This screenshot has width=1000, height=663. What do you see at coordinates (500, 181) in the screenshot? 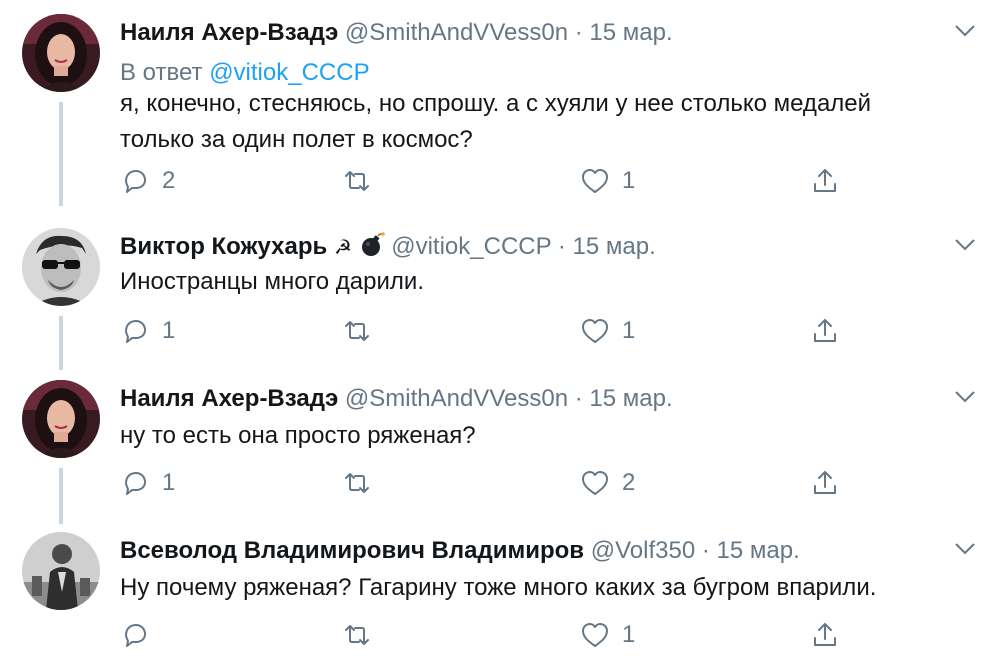
I see `action-bar: 2 1` at bounding box center [500, 181].